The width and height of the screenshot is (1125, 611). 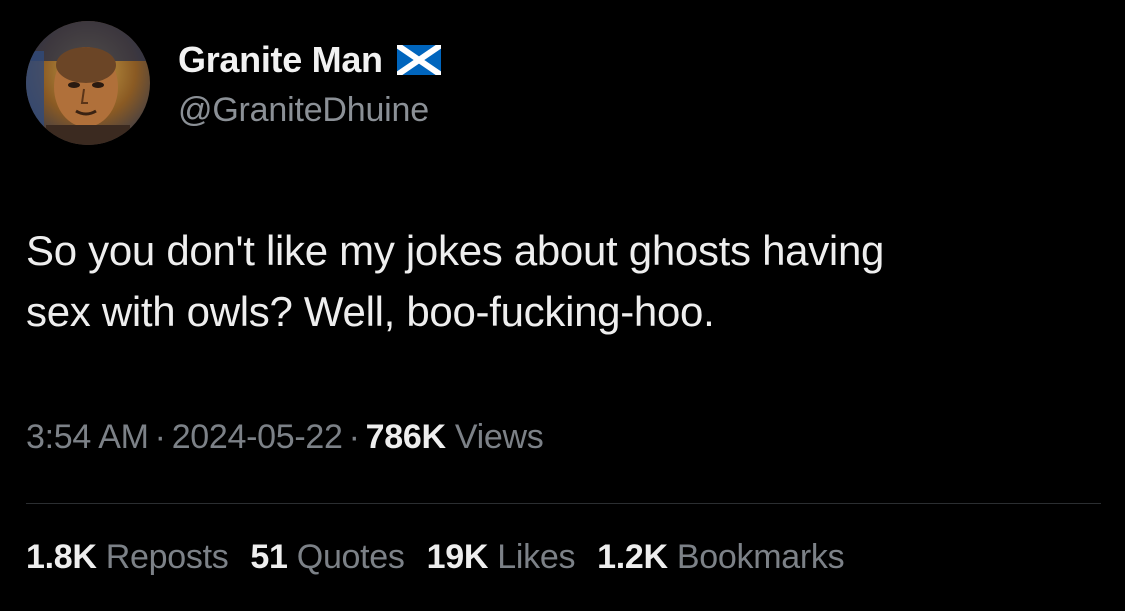 I want to click on divider, so click(x=563, y=503).